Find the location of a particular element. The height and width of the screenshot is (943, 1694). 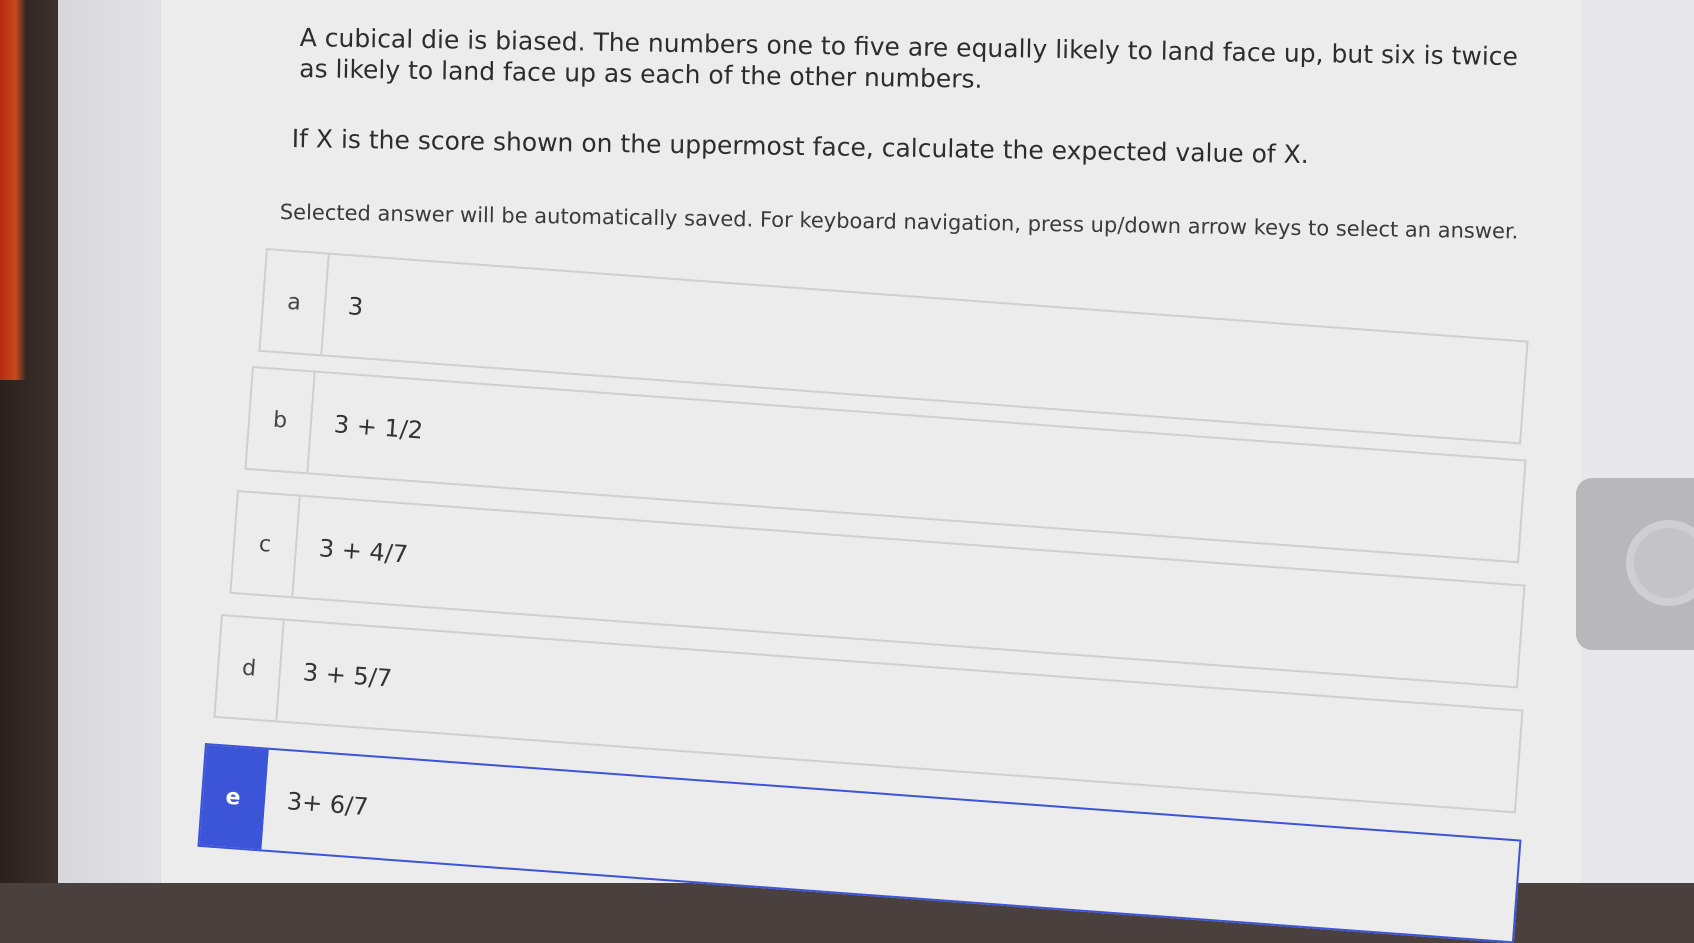

option-value: 3+ 6/7 is located at coordinates (327, 804).